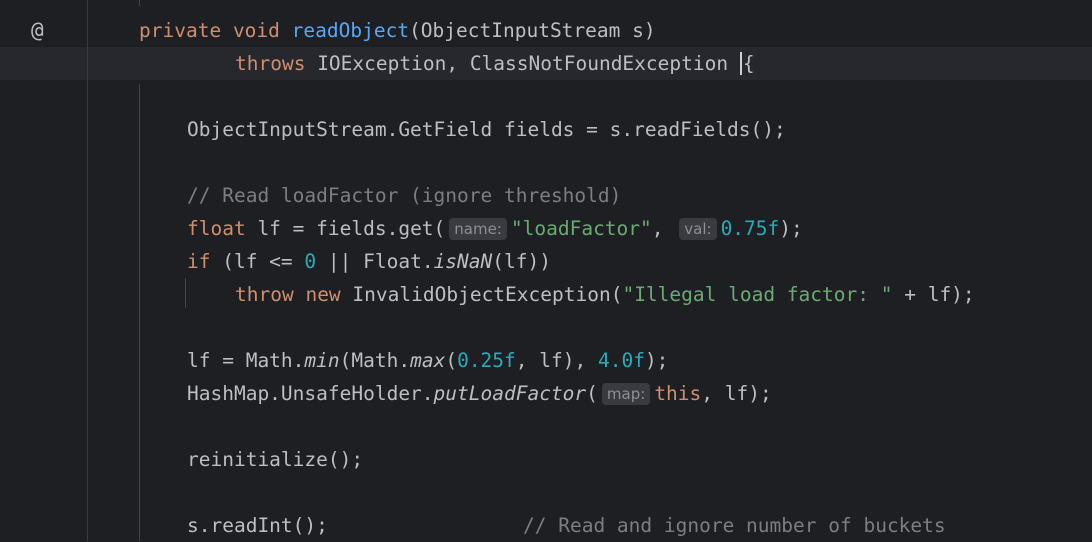  Describe the element at coordinates (87, 270) in the screenshot. I see `gutter-divider` at that location.